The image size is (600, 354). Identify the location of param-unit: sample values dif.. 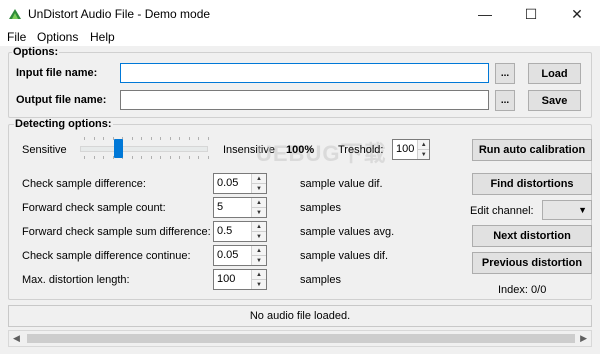
(344, 256).